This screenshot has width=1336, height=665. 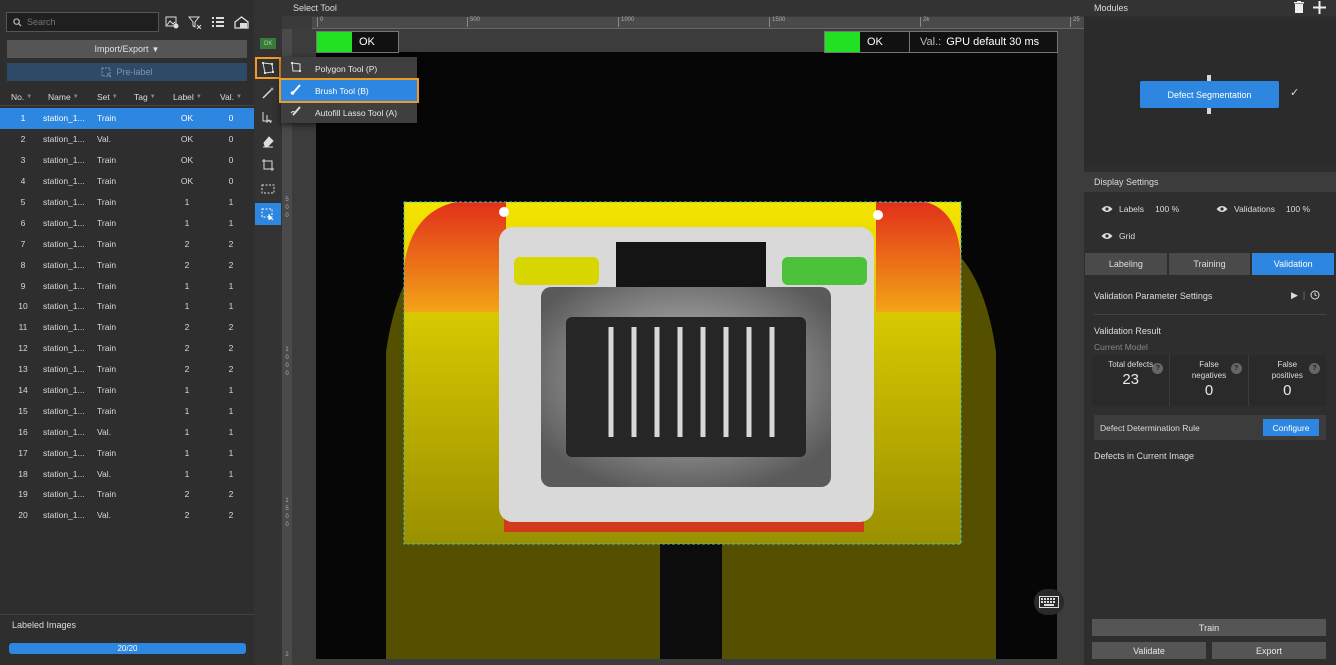 I want to click on trash-icon, so click(x=1299, y=9).